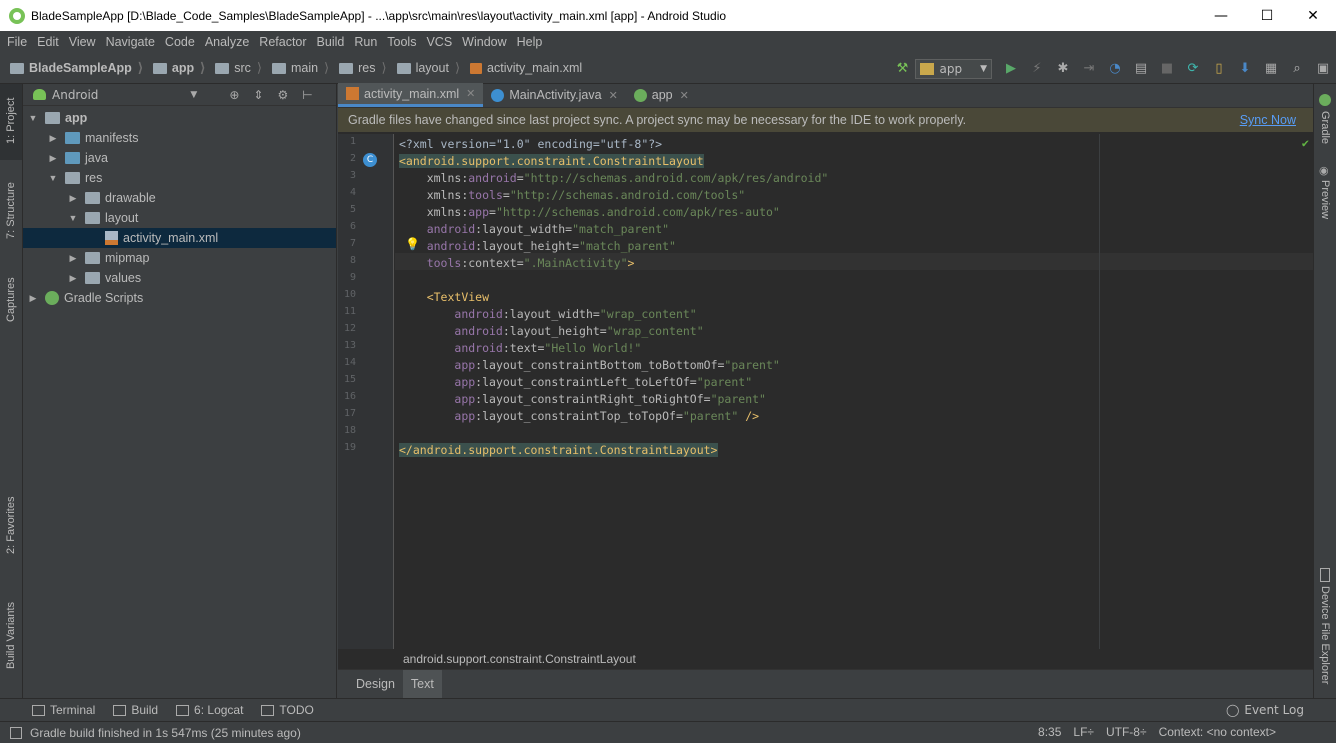 Image resolution: width=1336 pixels, height=743 pixels. I want to click on project-view-mode: Android, so click(75, 95).